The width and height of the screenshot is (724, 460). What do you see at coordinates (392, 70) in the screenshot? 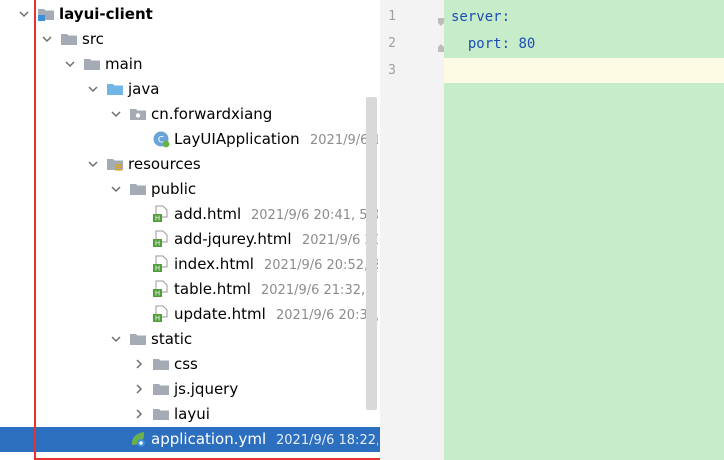
I see `line-number: 3` at bounding box center [392, 70].